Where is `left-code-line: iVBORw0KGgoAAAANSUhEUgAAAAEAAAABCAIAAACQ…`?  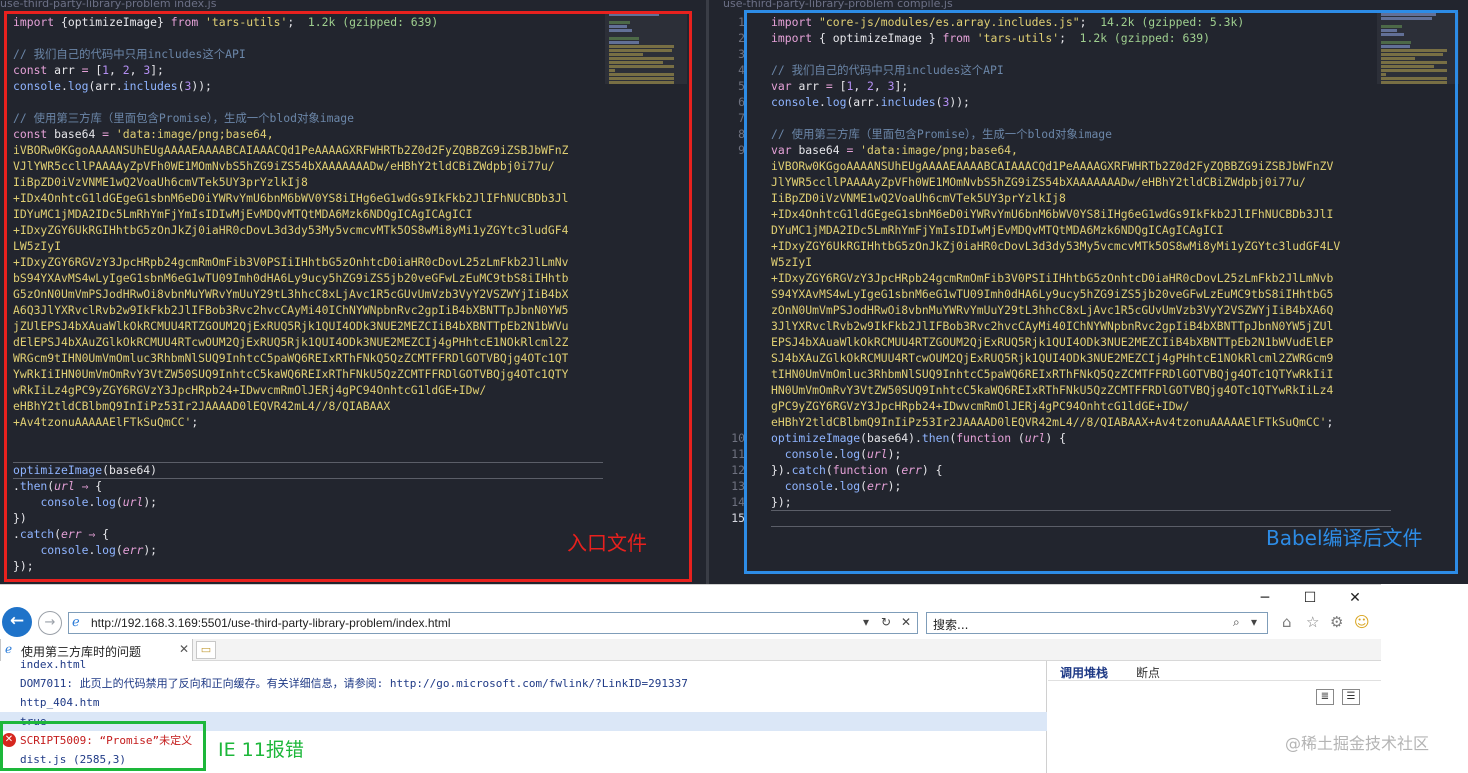 left-code-line: iVBORw0KGgoAAAANSUhEUgAAAAEAAAABCAIAAACQ… is located at coordinates (290, 150).